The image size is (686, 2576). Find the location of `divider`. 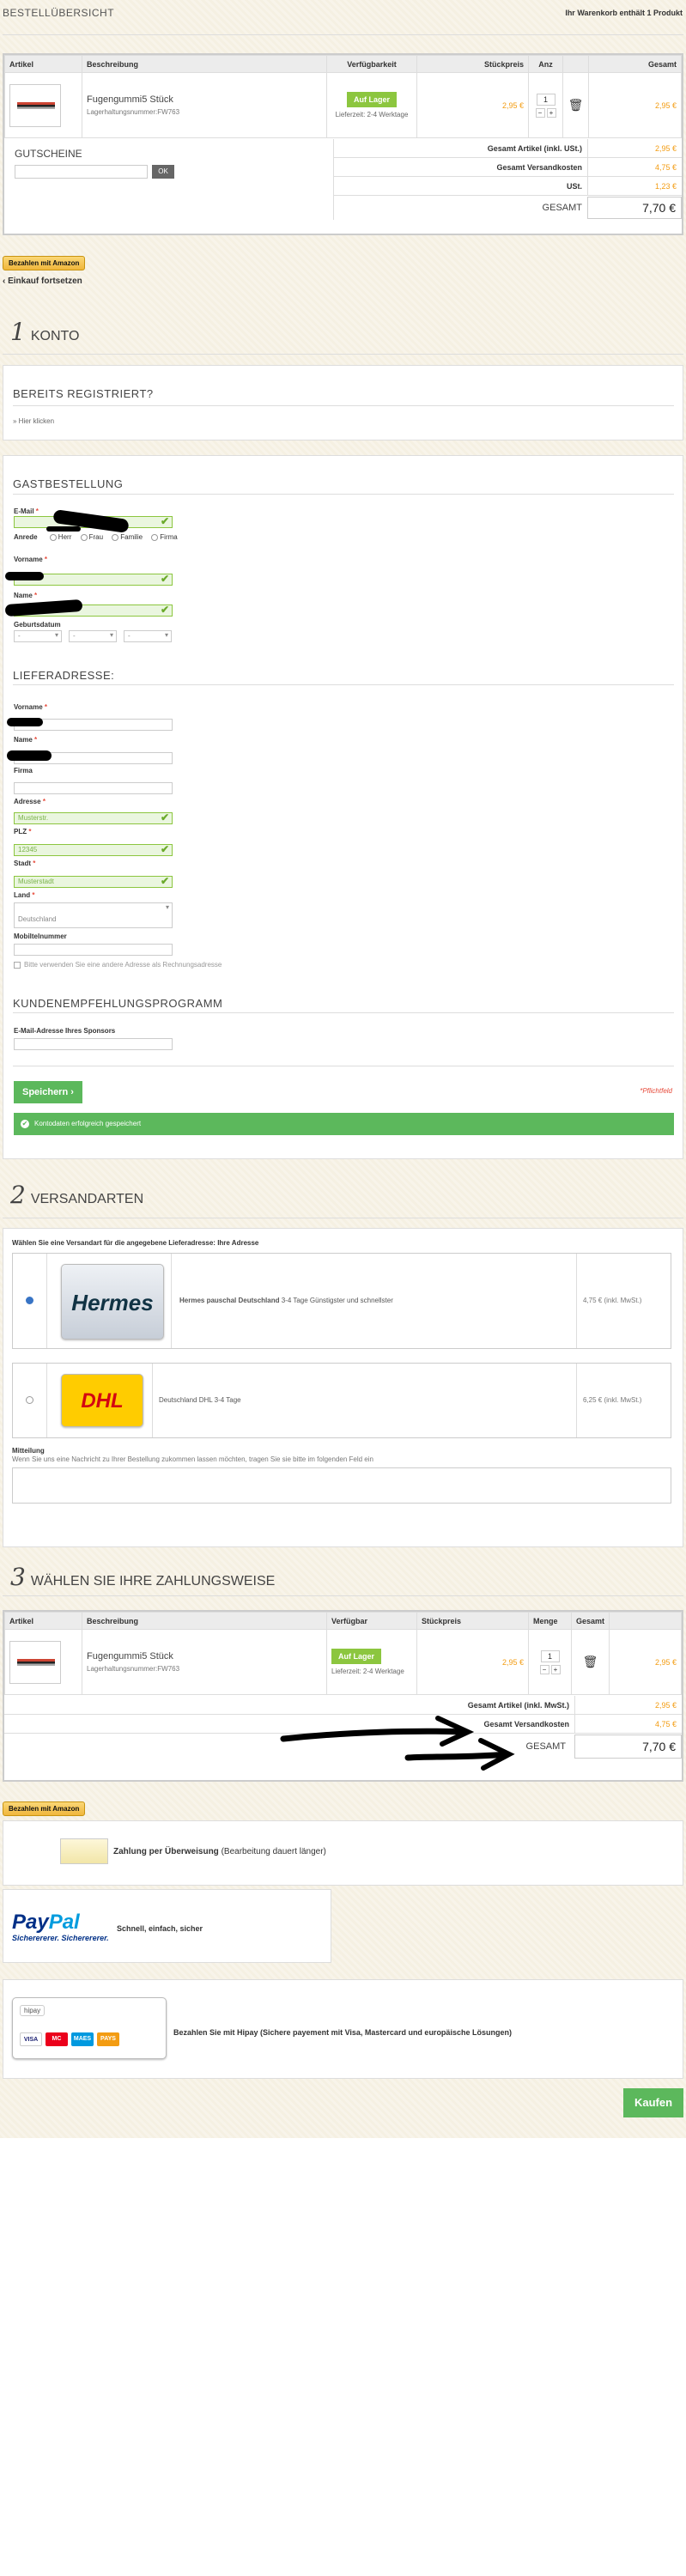

divider is located at coordinates (343, 1595).